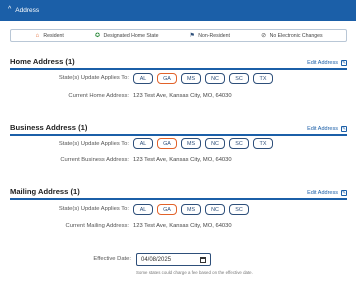 The image size is (356, 282). I want to click on legend-item-home-state: ✪ Designated Home State, so click(126, 35).